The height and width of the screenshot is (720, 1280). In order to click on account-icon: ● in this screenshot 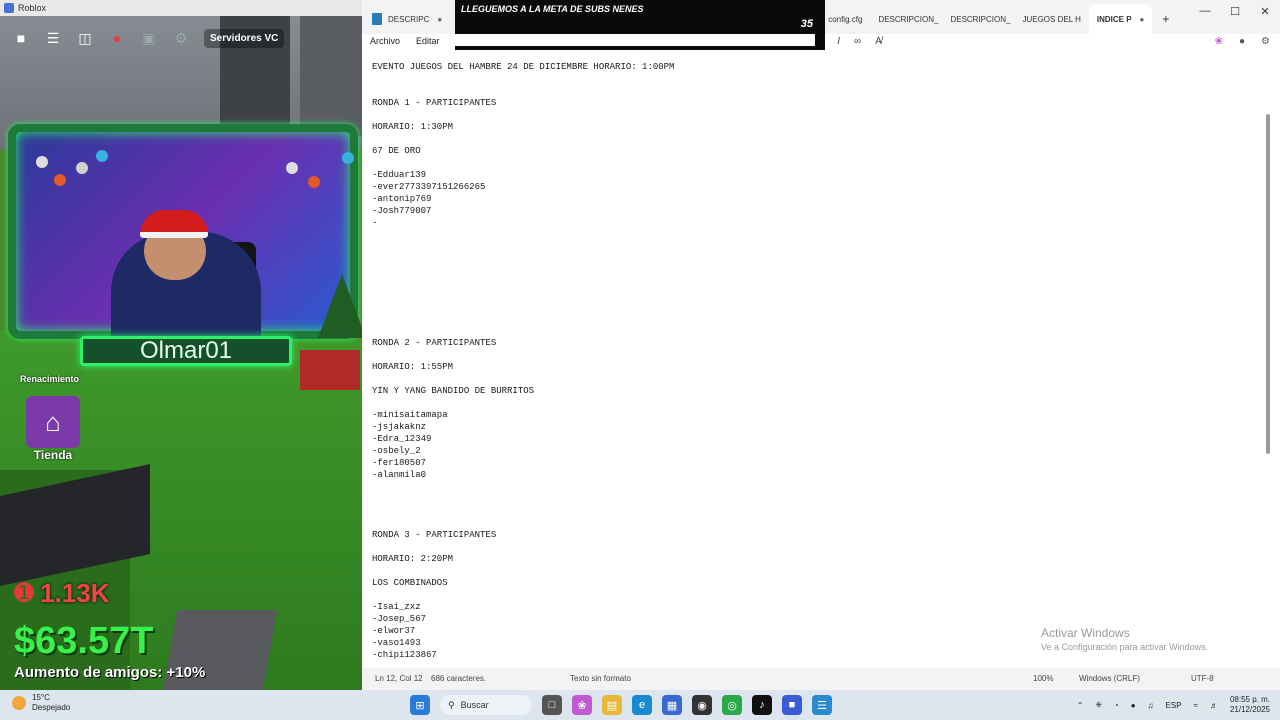, I will do `click(1242, 41)`.